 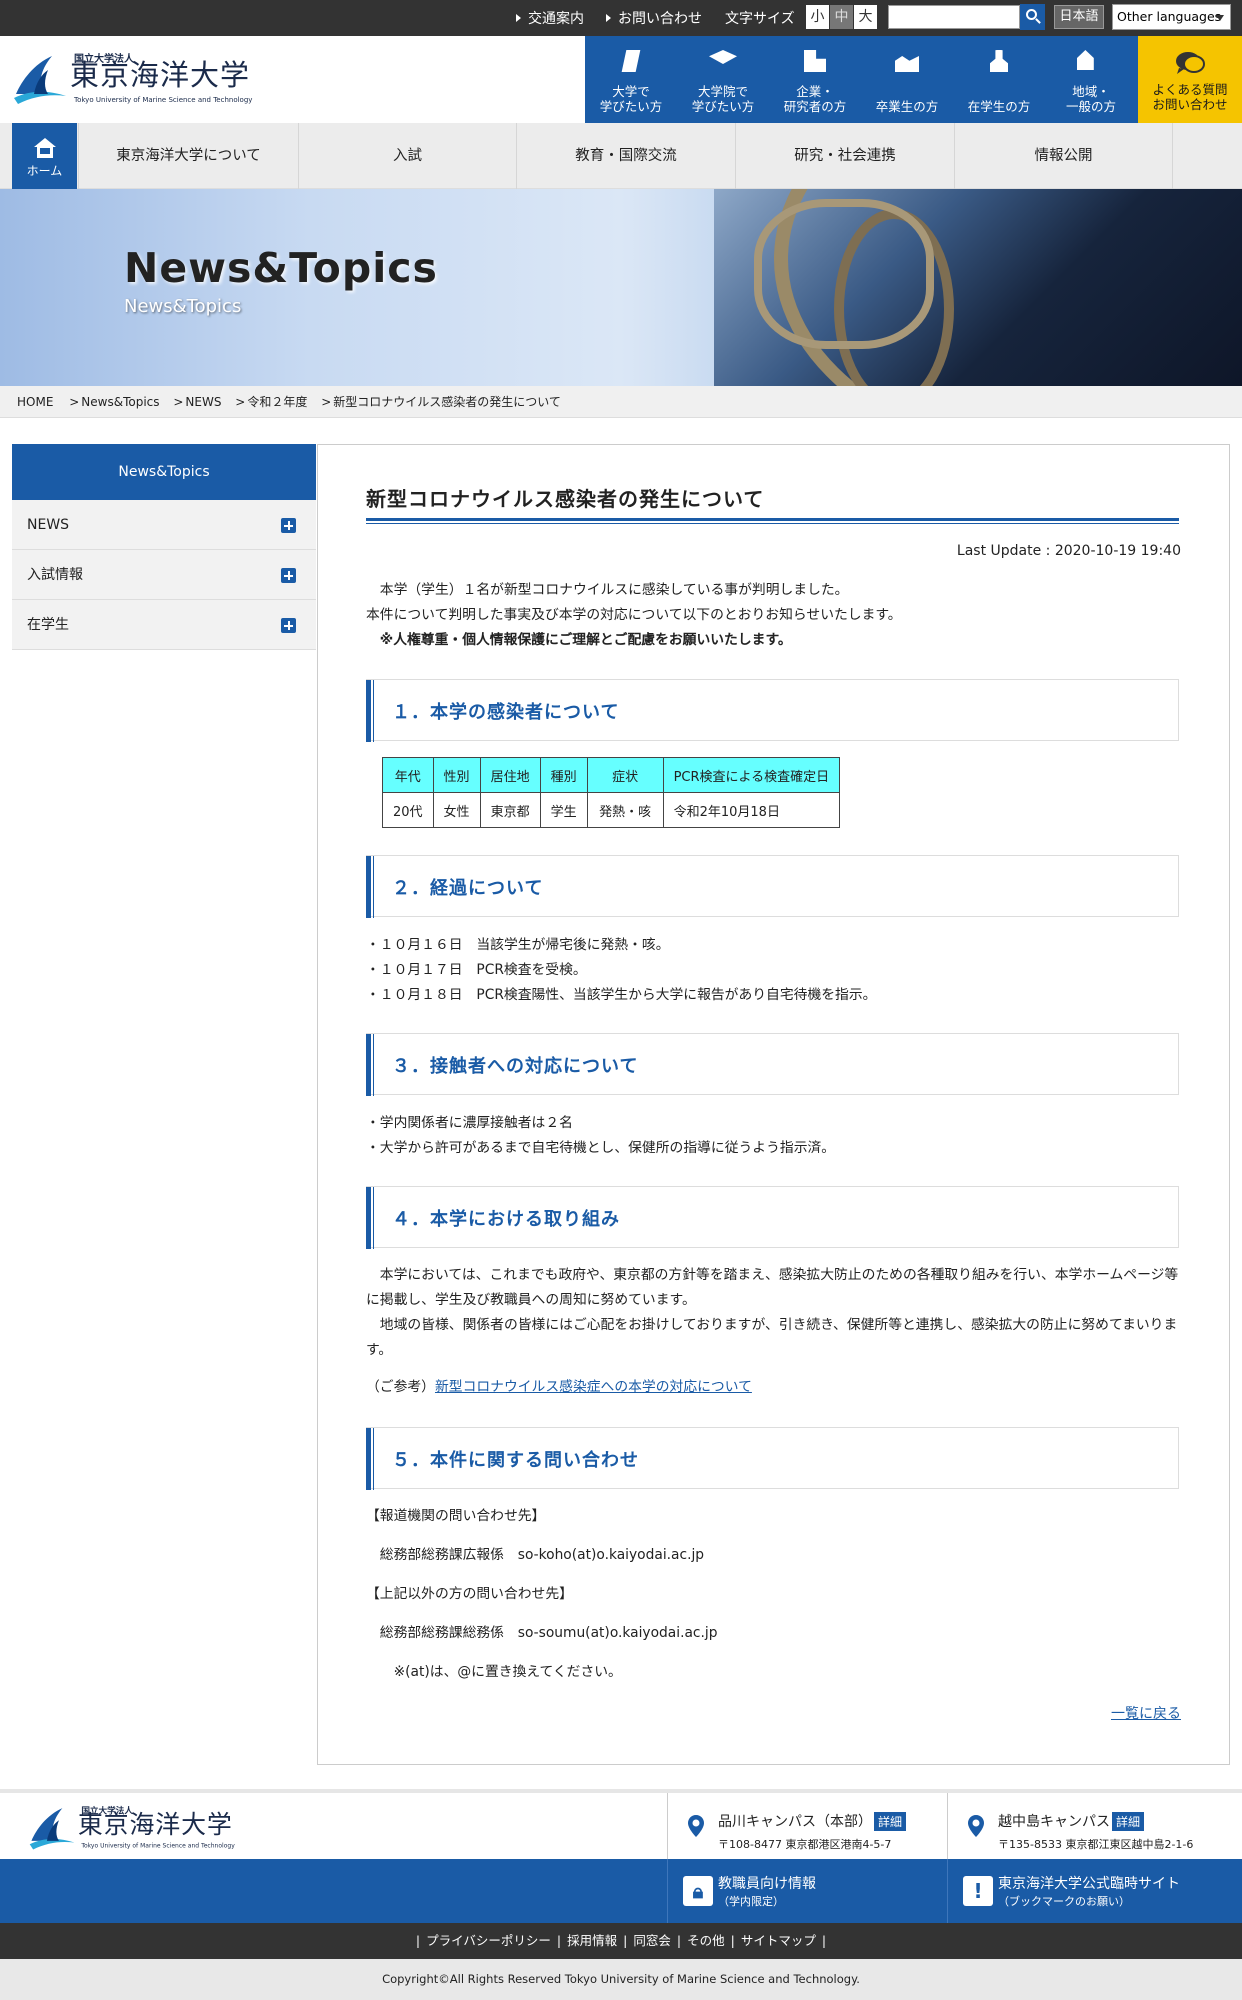 What do you see at coordinates (160, 75) in the screenshot?
I see `logo-name-text: 東京海洋大学` at bounding box center [160, 75].